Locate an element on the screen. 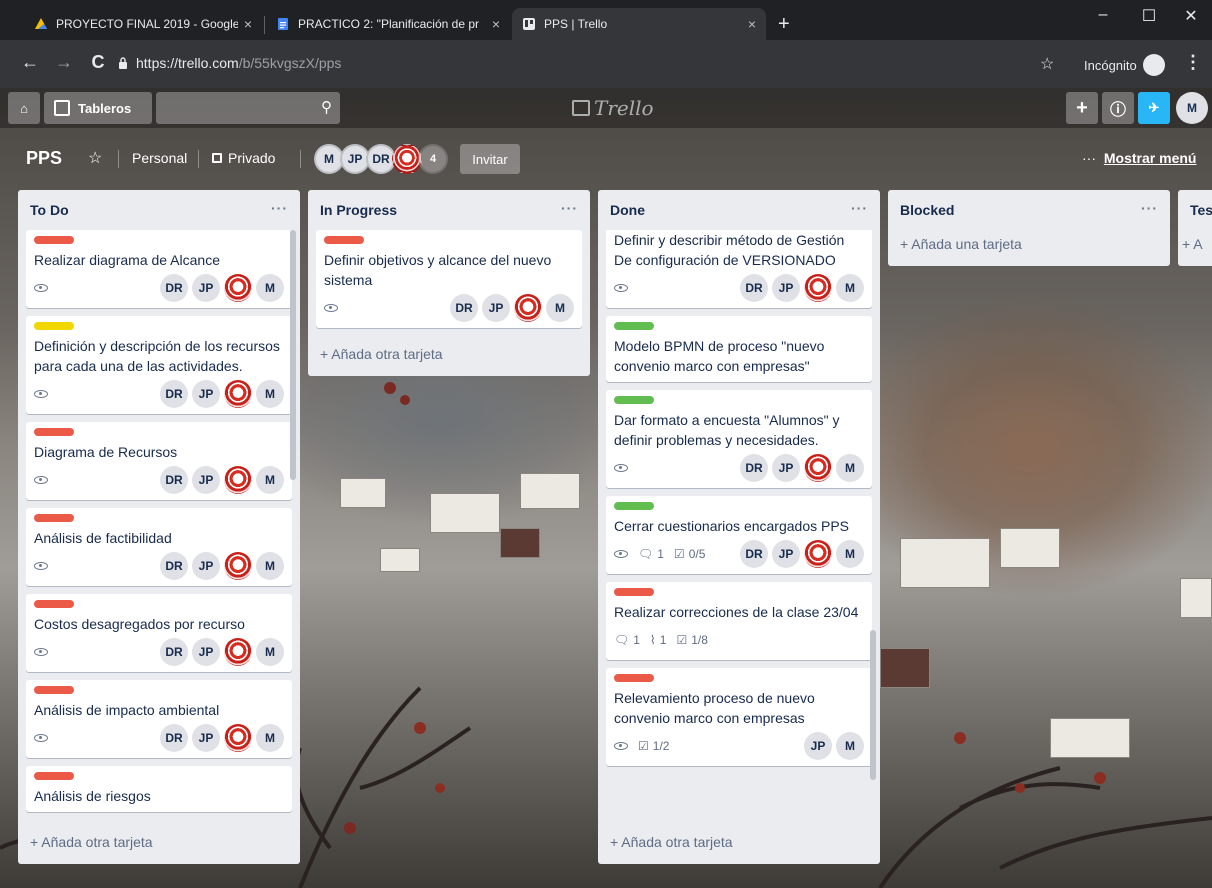 The height and width of the screenshot is (888, 1212). maximize-button: ☐ is located at coordinates (1149, 16).